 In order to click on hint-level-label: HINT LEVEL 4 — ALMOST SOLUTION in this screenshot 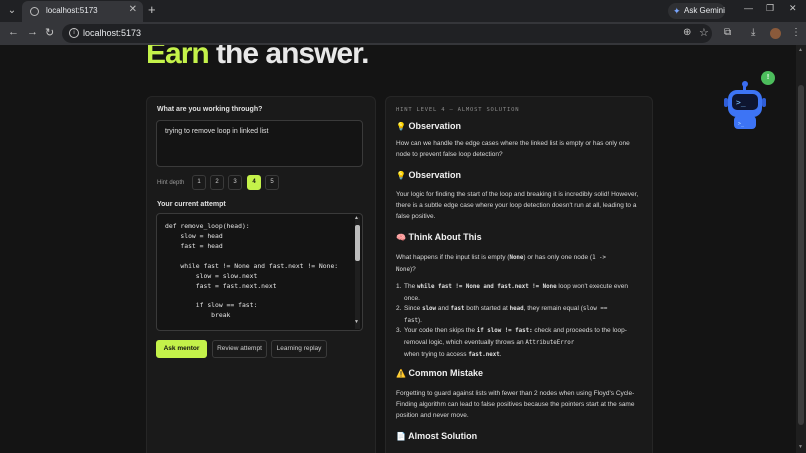, I will do `click(458, 110)`.